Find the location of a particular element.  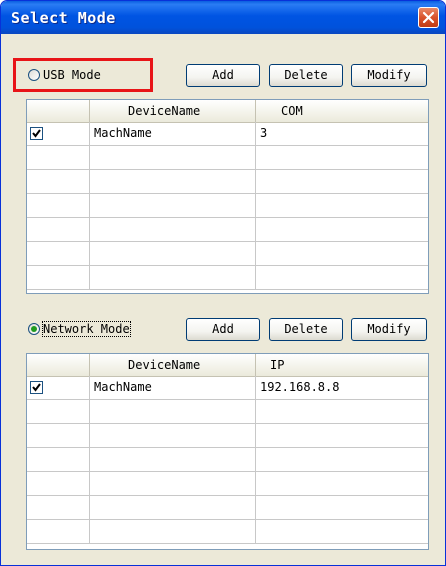

usb-mode-label: USB Mode is located at coordinates (72, 75).